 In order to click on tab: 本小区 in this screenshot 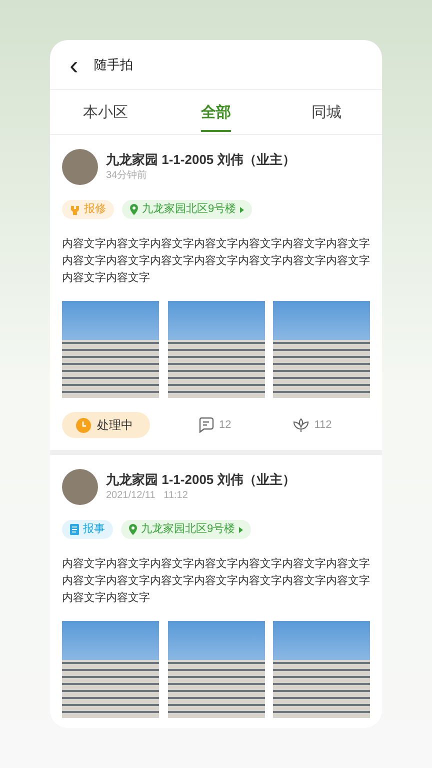, I will do `click(105, 112)`.